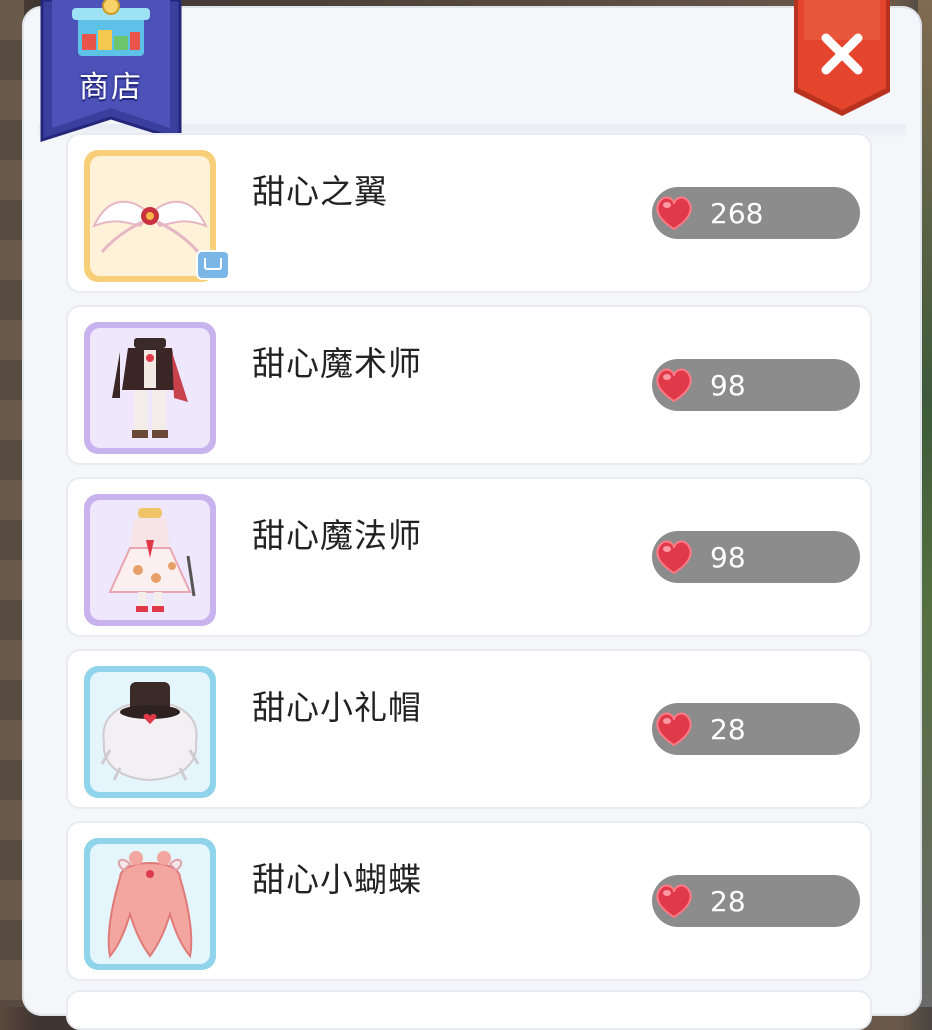  Describe the element at coordinates (213, 265) in the screenshot. I see `storage-badge-icon` at that location.